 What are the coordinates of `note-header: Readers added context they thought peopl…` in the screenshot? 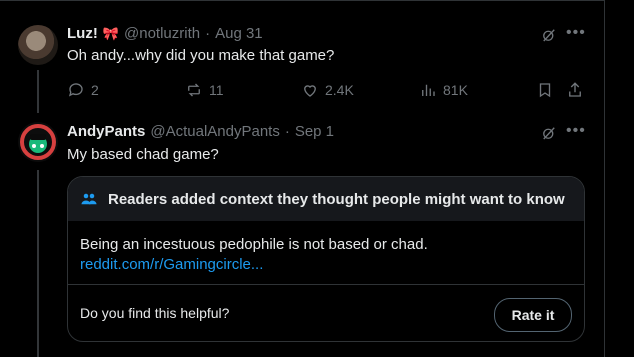 It's located at (326, 199).